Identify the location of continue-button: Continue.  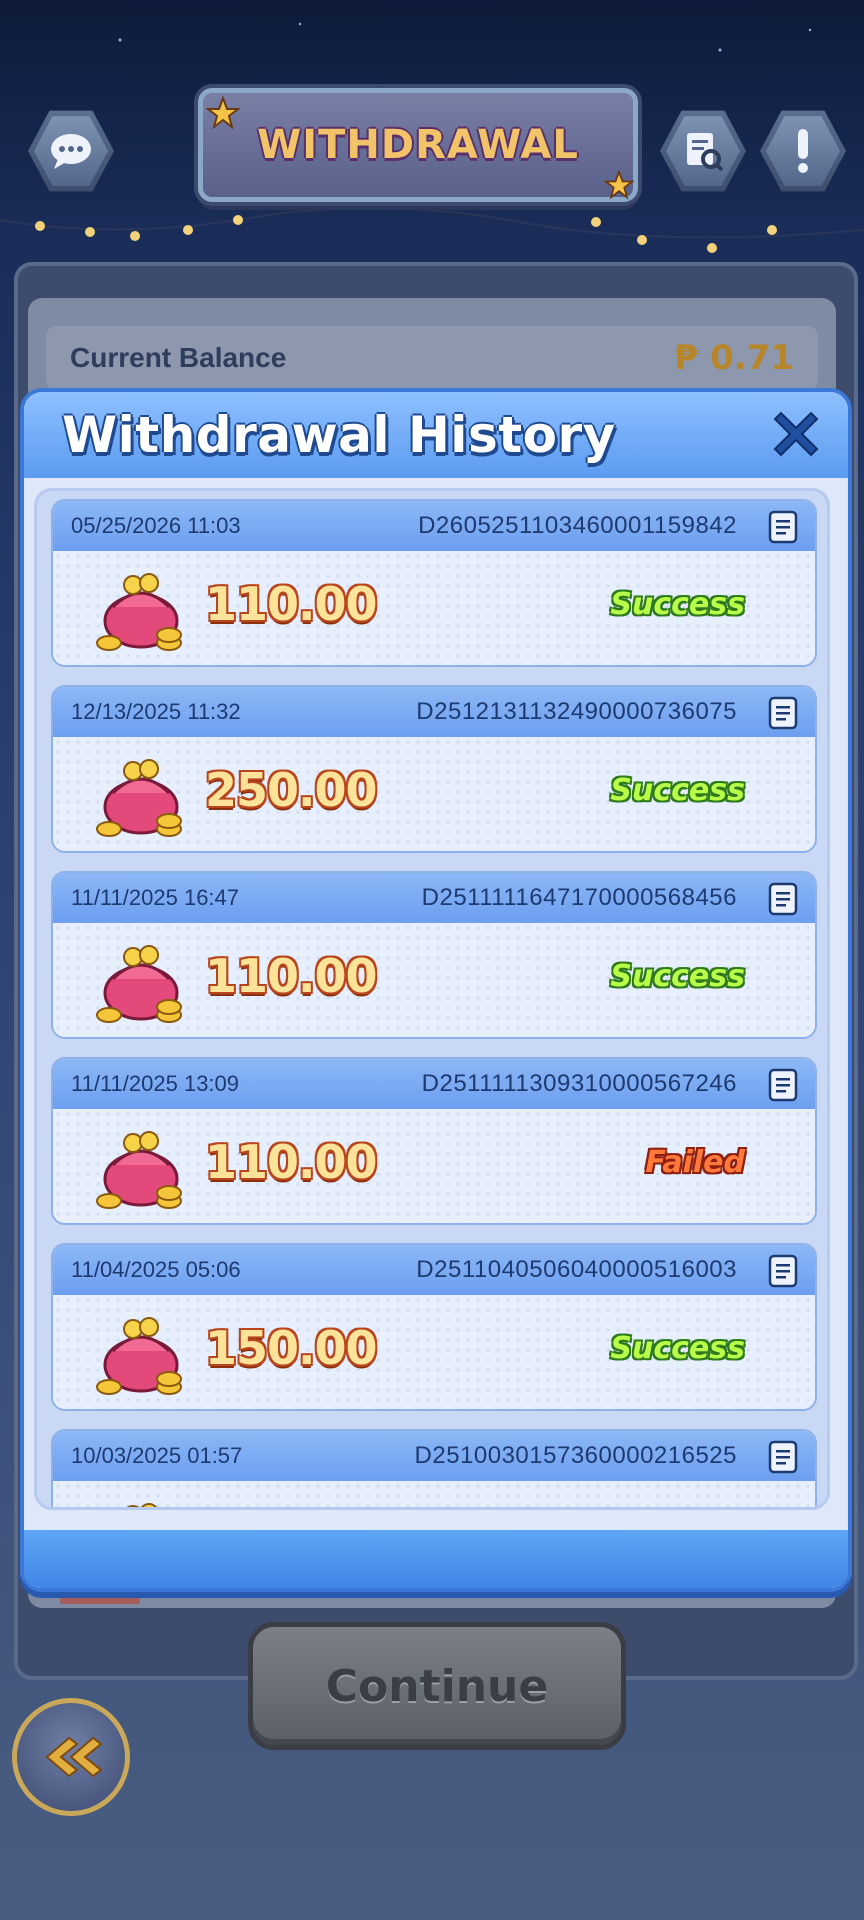
(437, 1686).